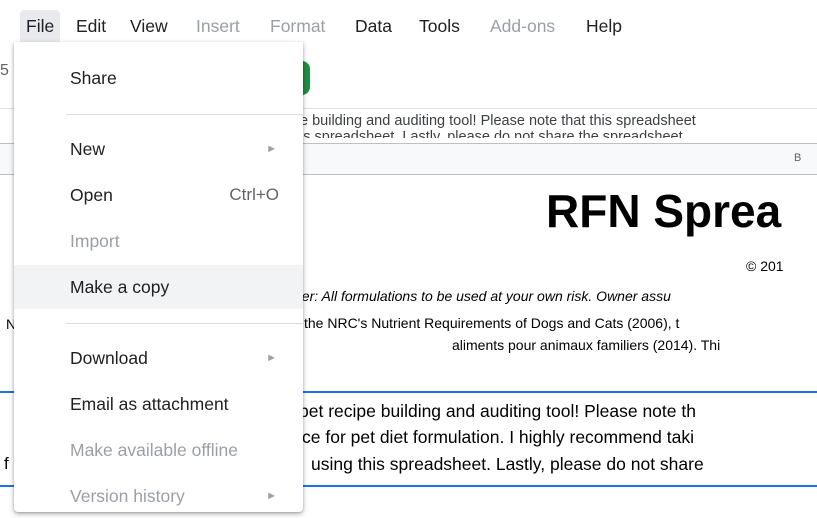  Describe the element at coordinates (158, 78) in the screenshot. I see `menu-item-share: Share` at that location.